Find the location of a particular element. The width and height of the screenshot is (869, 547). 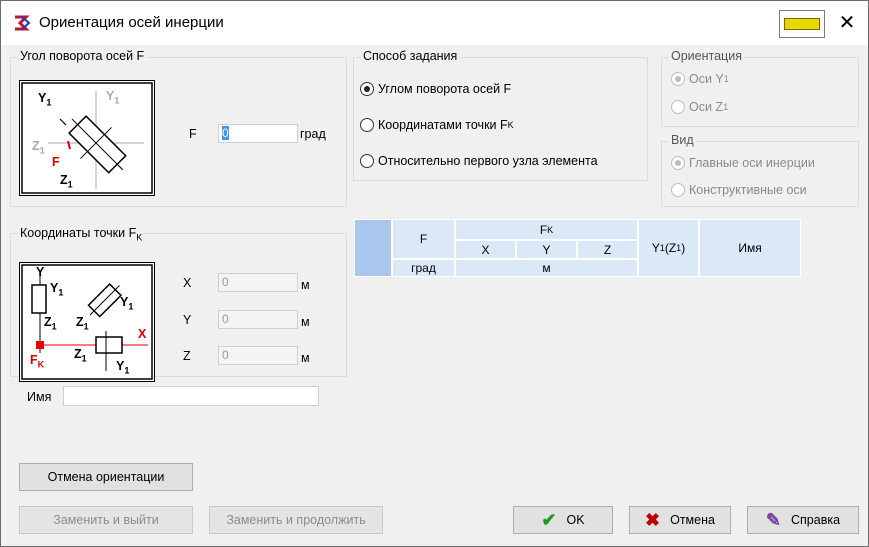

unit-header-m: м is located at coordinates (546, 268).